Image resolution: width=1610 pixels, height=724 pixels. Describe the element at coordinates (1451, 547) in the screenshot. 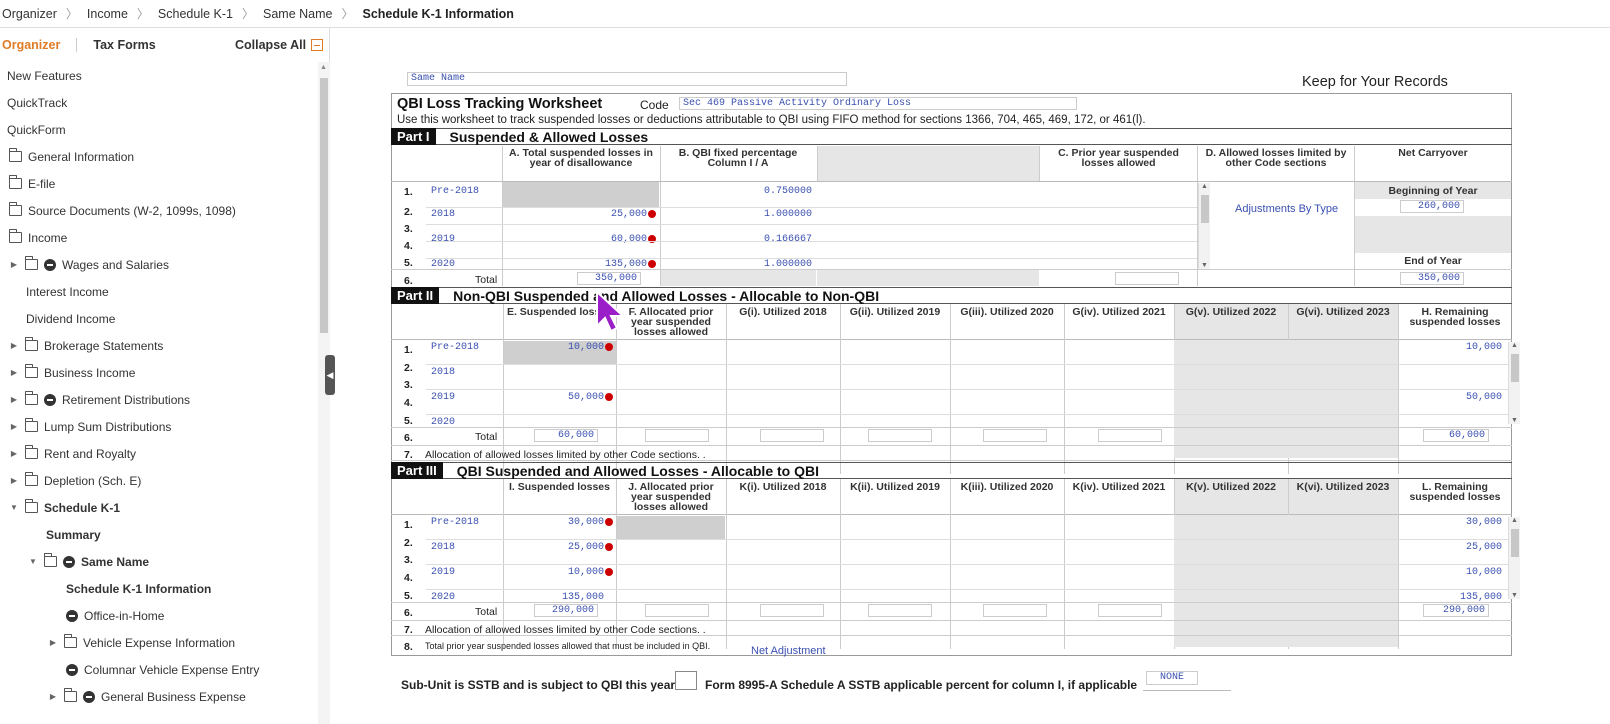

I see `part3-right-value: 25,000` at that location.